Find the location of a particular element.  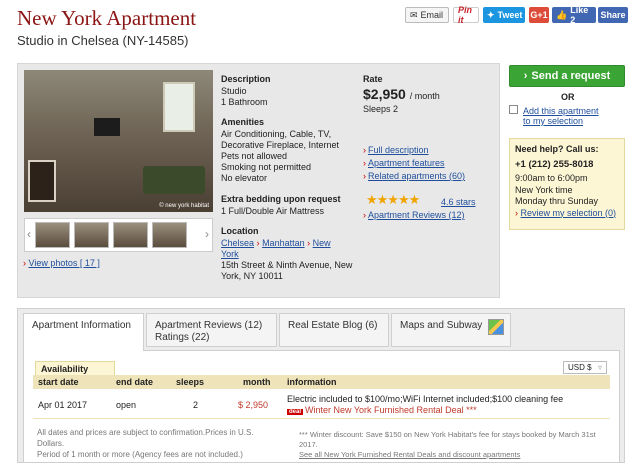

availability-label: Availability is located at coordinates (75, 368).